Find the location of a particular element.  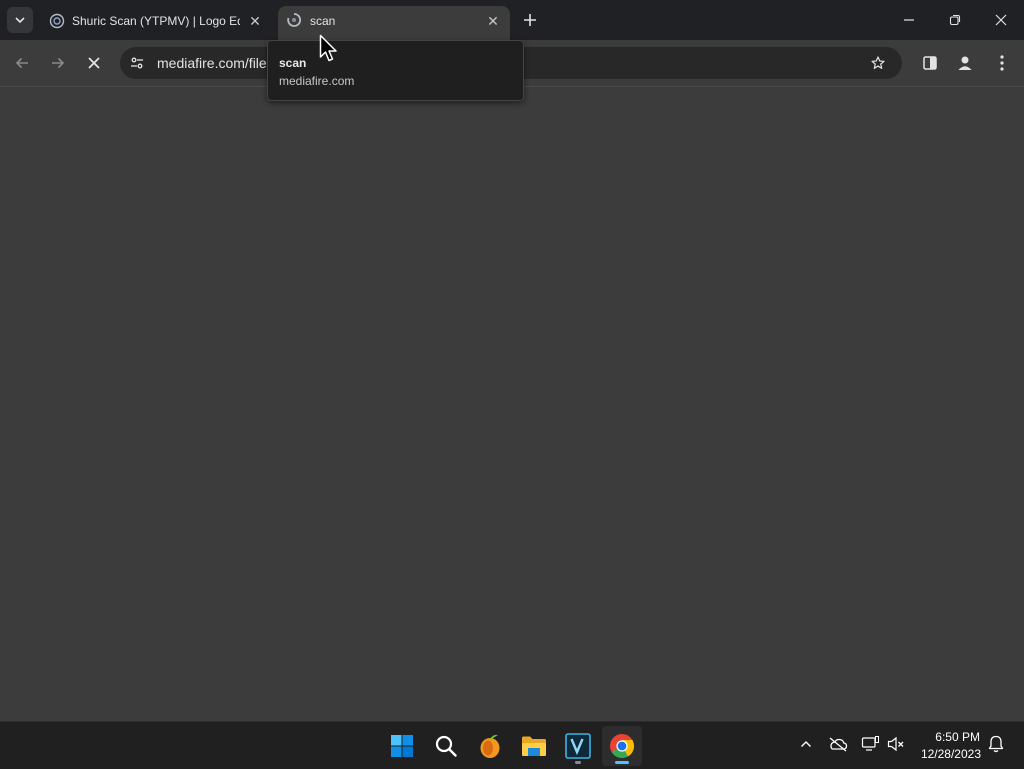

new-tab-button is located at coordinates (530, 20).